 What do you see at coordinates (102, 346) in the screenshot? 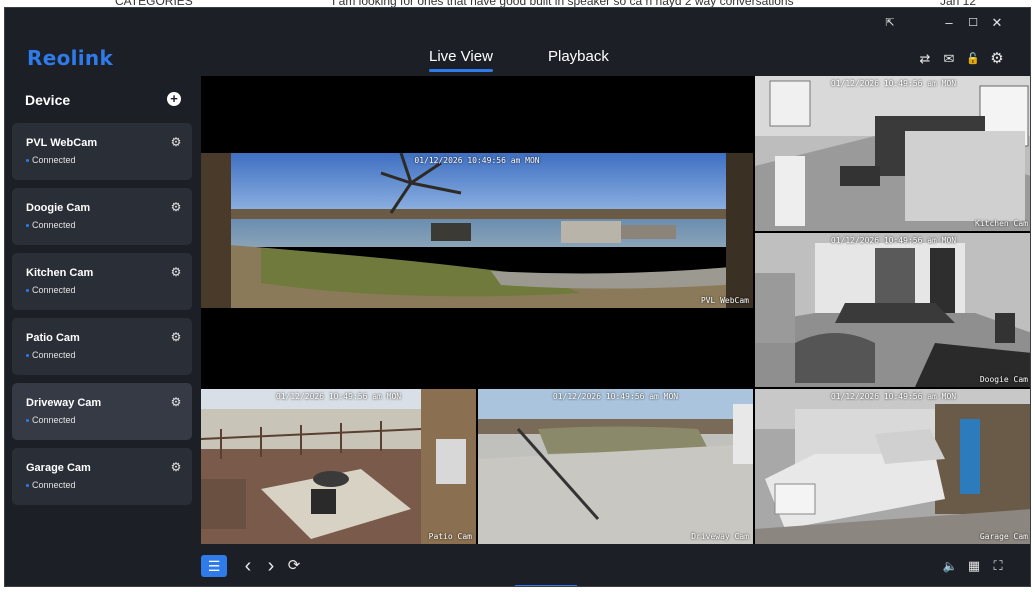
I see `device-card-patio-cam: Patio Cam Connected ⚙` at bounding box center [102, 346].